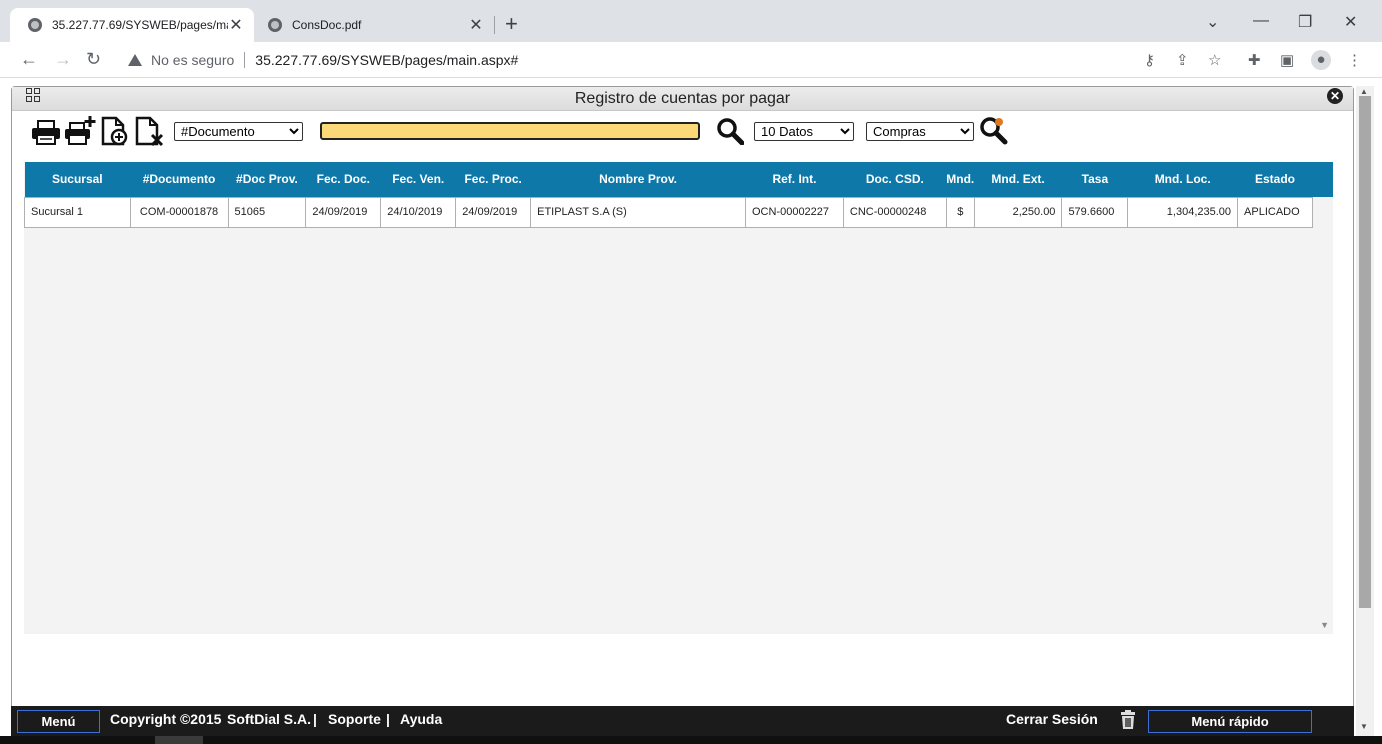  Describe the element at coordinates (1128, 720) in the screenshot. I see `trash-icon` at that location.